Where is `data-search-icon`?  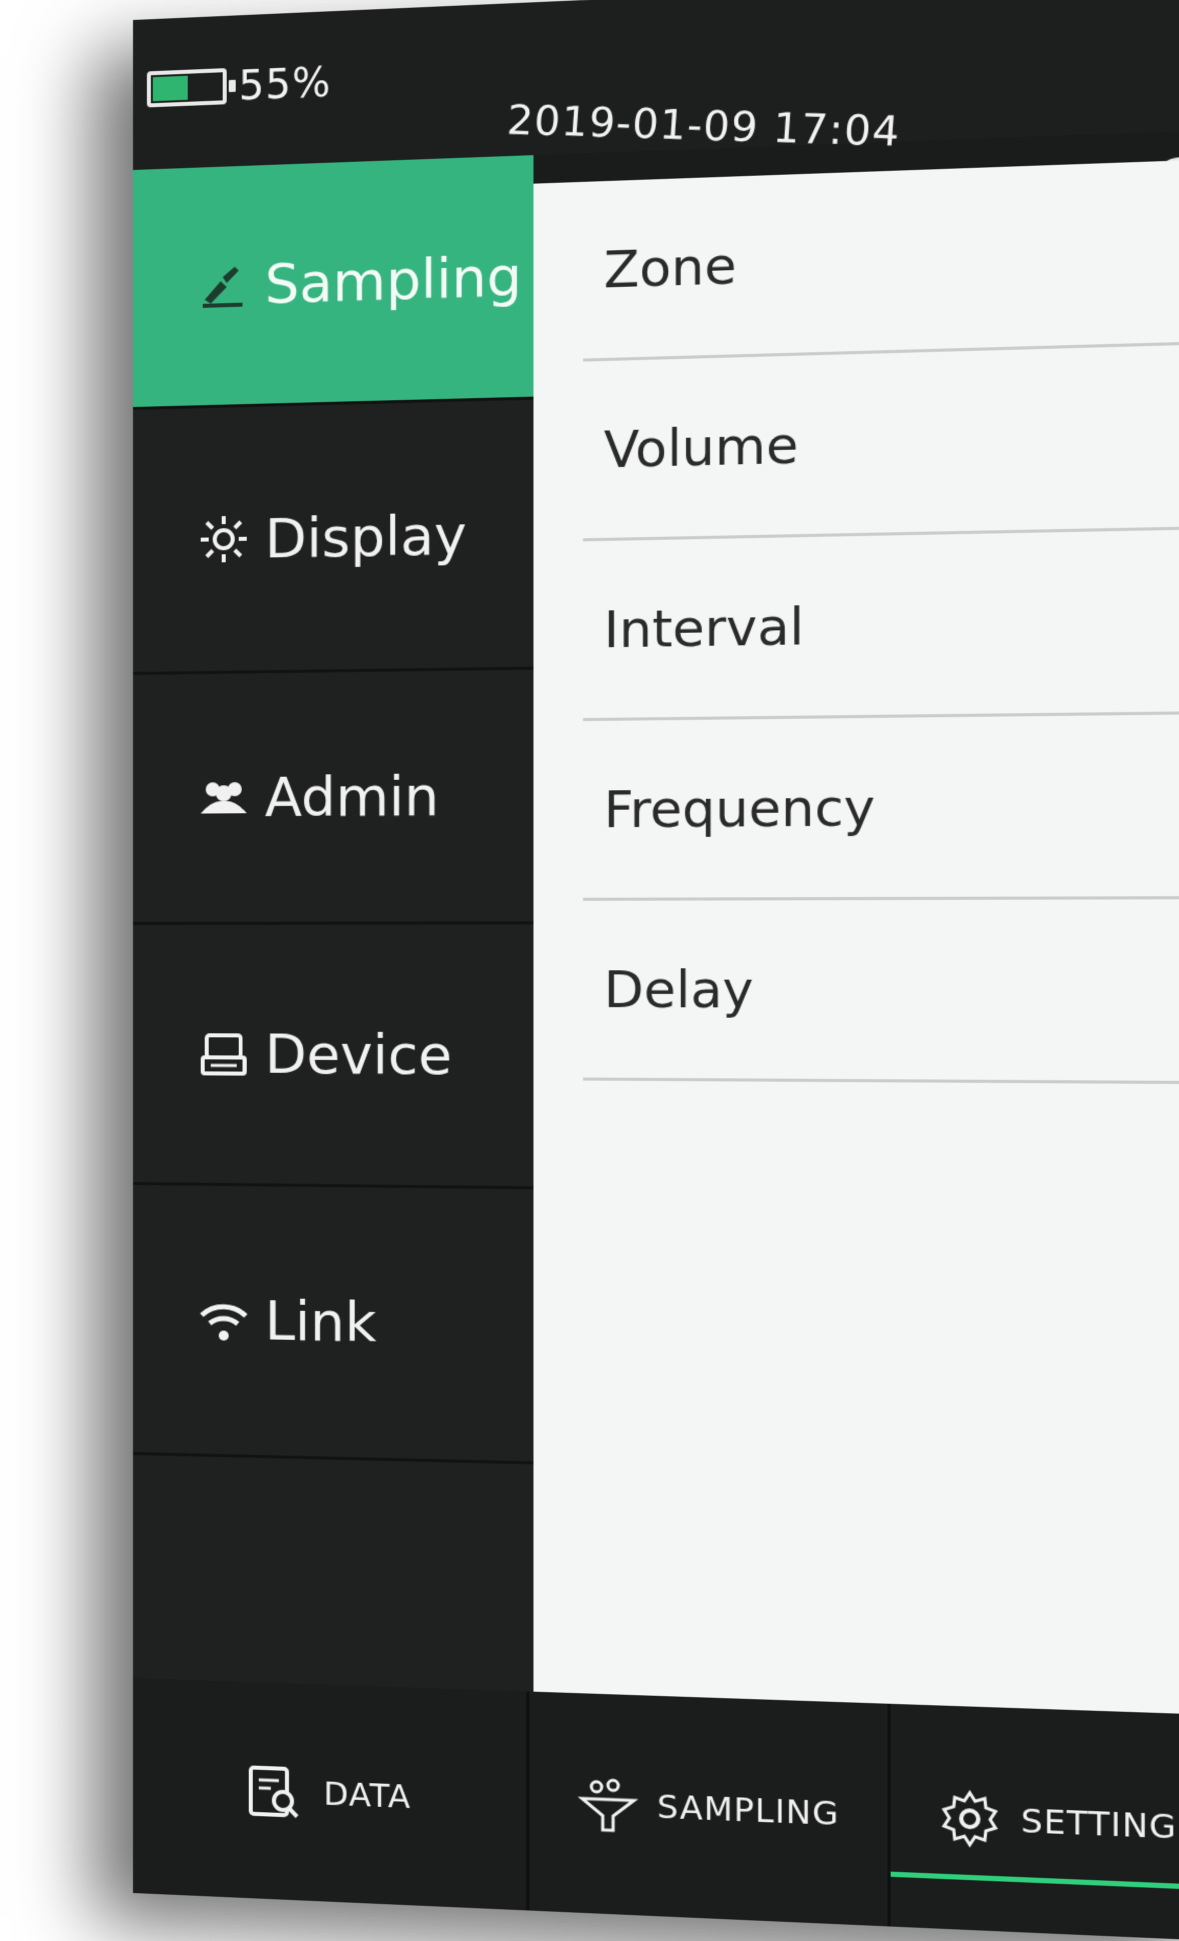
data-search-icon is located at coordinates (276, 1791).